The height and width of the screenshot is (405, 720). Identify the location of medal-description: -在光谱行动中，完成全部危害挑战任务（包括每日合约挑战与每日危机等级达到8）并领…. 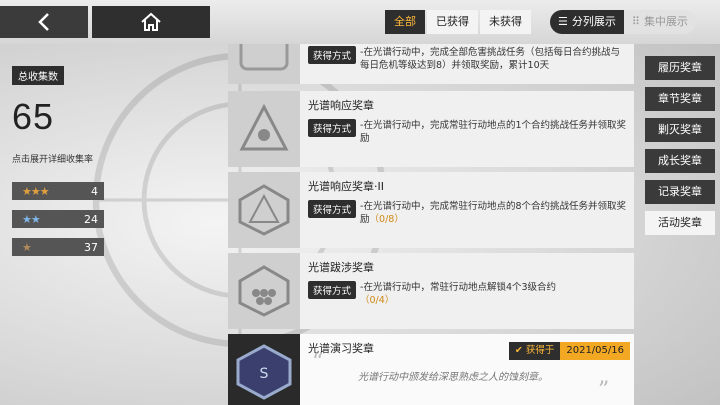
(490, 59).